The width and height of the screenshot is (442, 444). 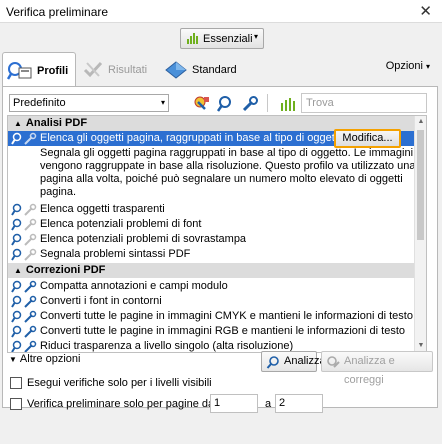 What do you see at coordinates (53, 70) in the screenshot?
I see `tab-profili-label: Profili` at bounding box center [53, 70].